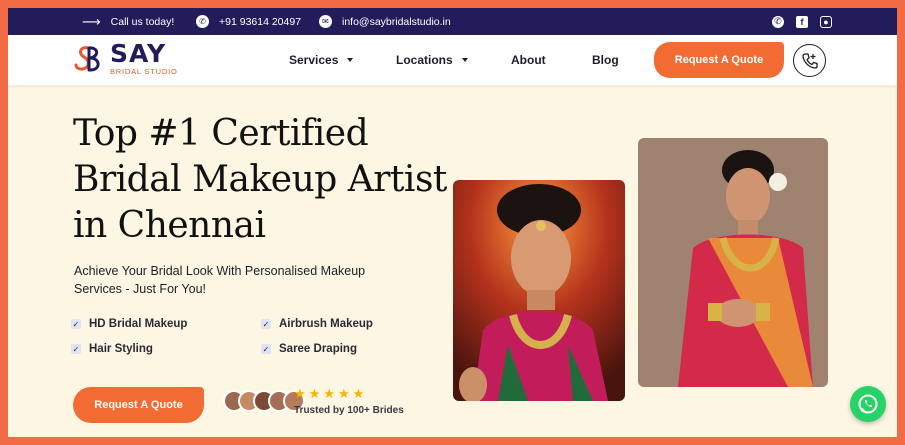 This screenshot has width=905, height=445. What do you see at coordinates (396, 21) in the screenshot?
I see `email-address: info@saybridalstudio.in` at bounding box center [396, 21].